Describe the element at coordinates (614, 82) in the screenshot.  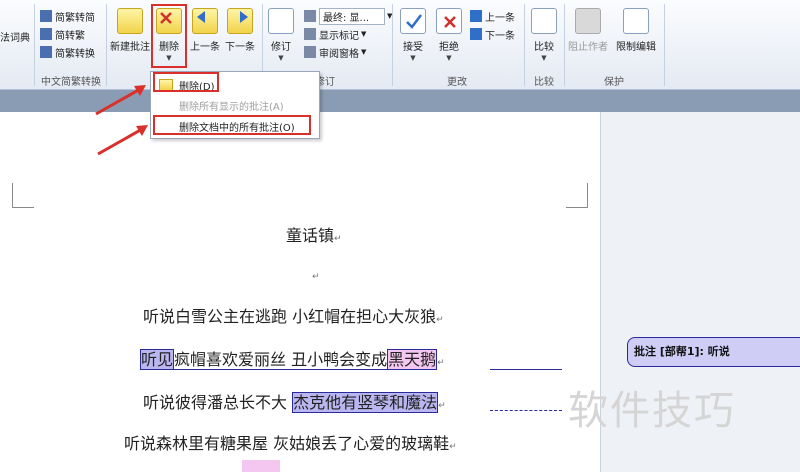
I see `group-label-protect: 保护` at that location.